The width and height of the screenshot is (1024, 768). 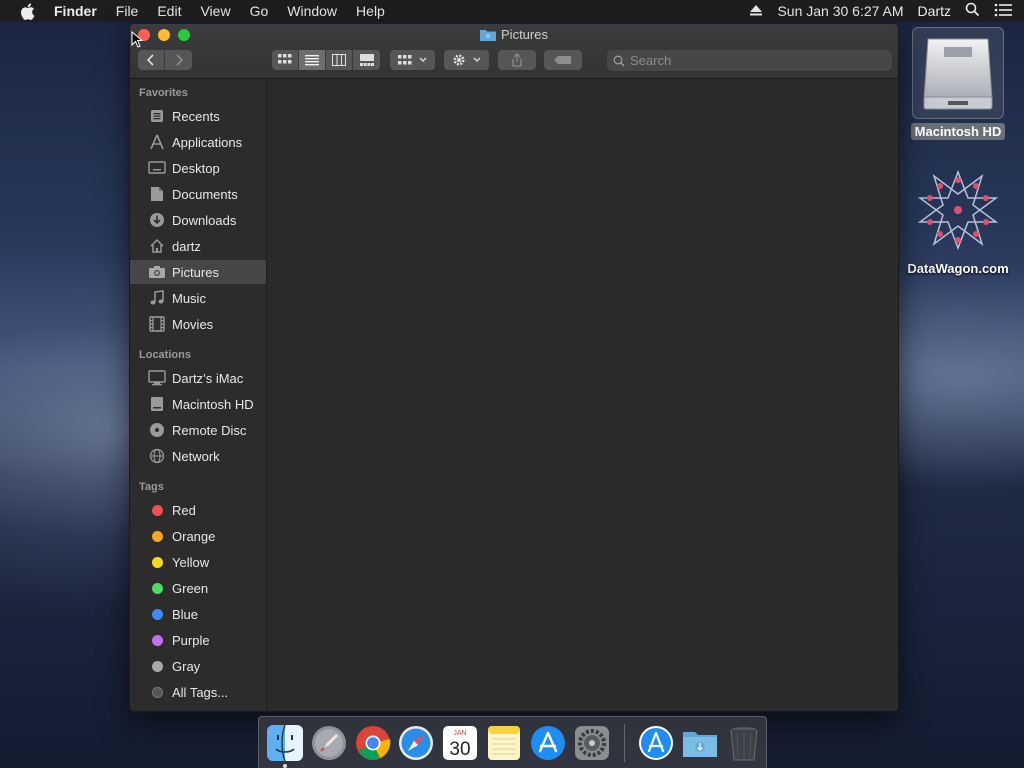 I want to click on sidebar-tag-orange: Orange, so click(x=198, y=536).